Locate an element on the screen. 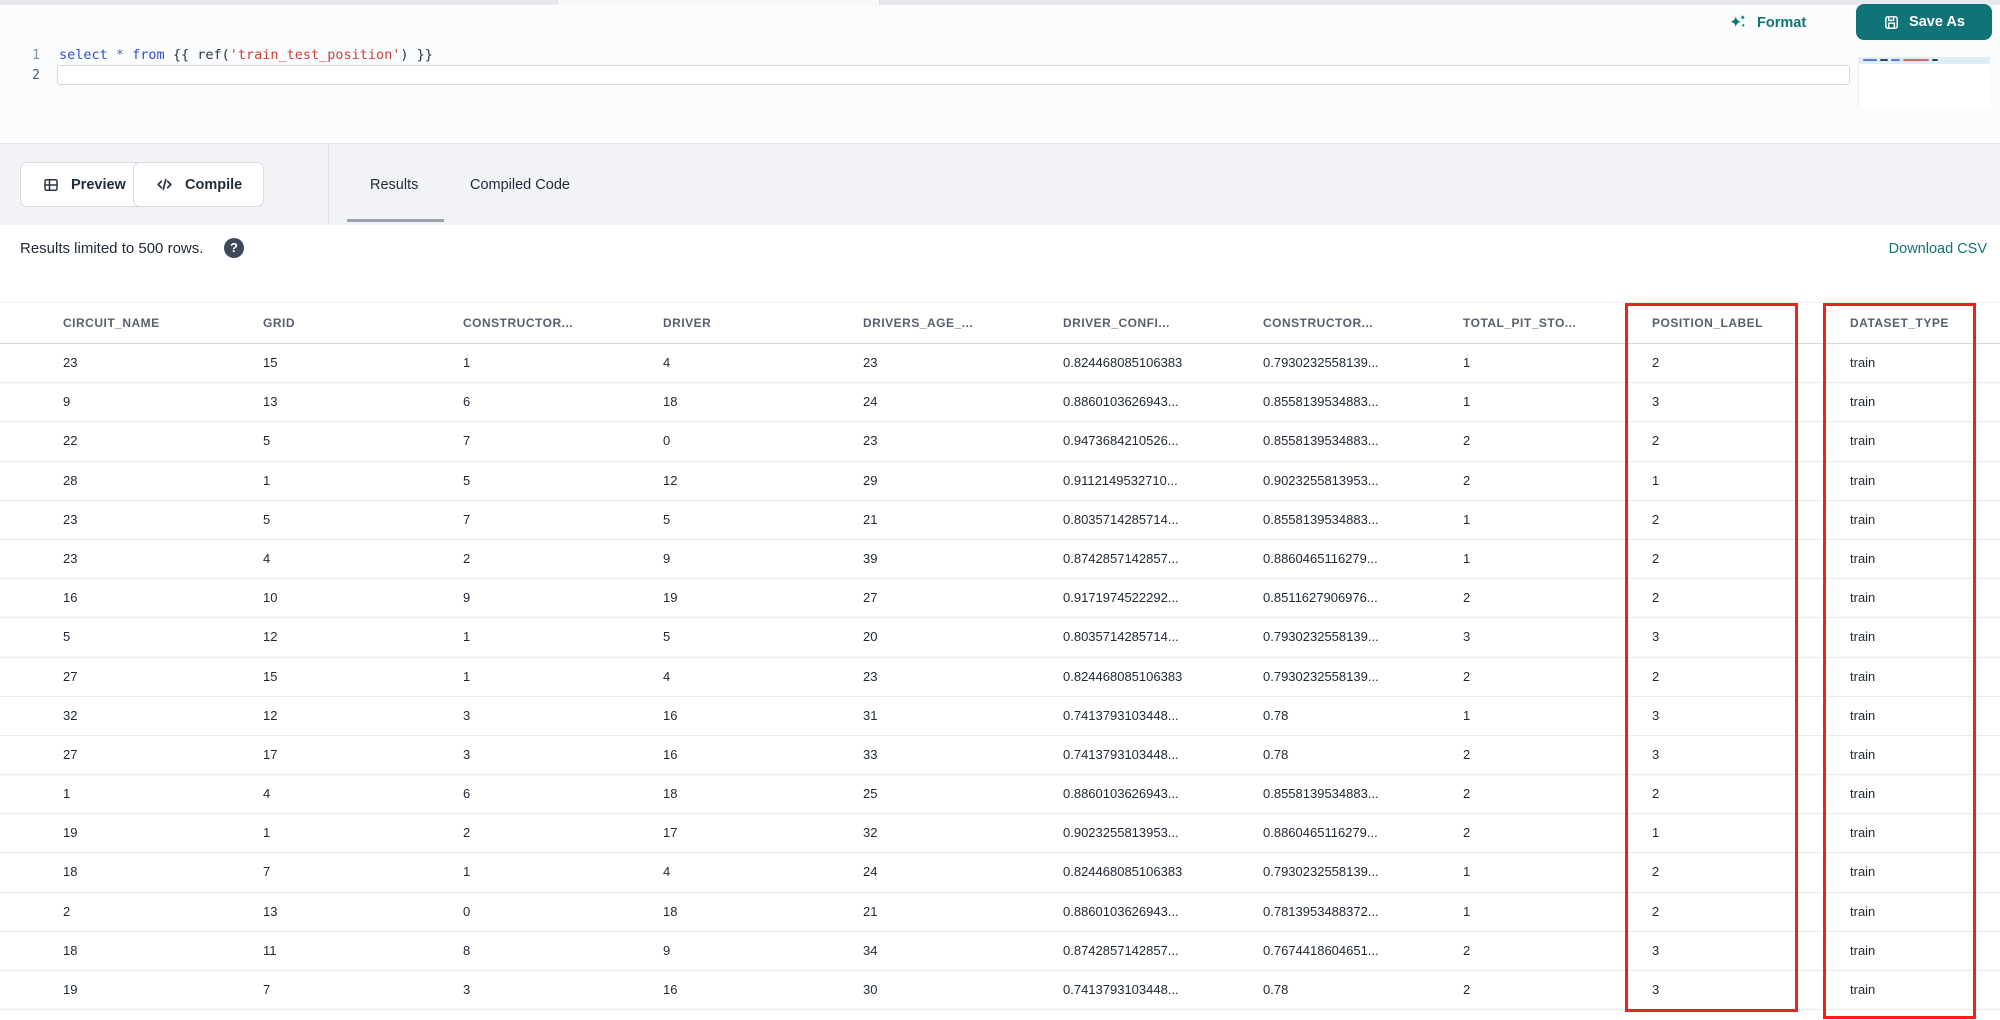 This screenshot has width=2000, height=1020. table-cell: 13 is located at coordinates (270, 911).